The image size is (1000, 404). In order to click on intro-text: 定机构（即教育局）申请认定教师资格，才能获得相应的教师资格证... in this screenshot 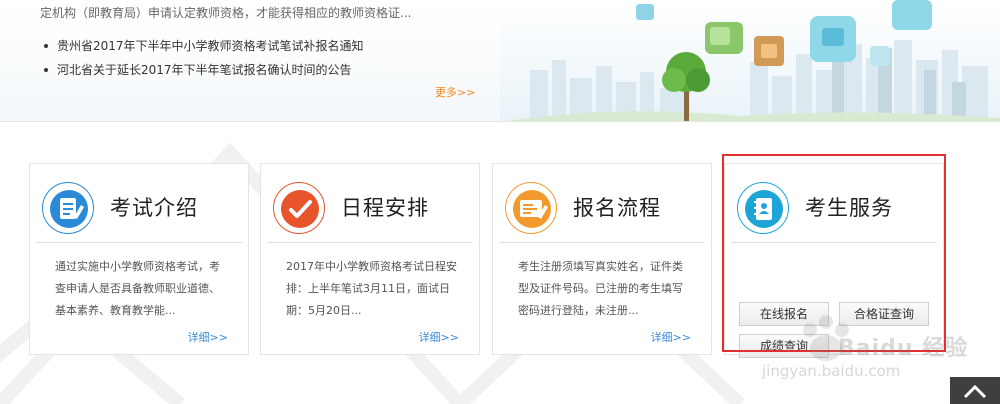, I will do `click(226, 13)`.